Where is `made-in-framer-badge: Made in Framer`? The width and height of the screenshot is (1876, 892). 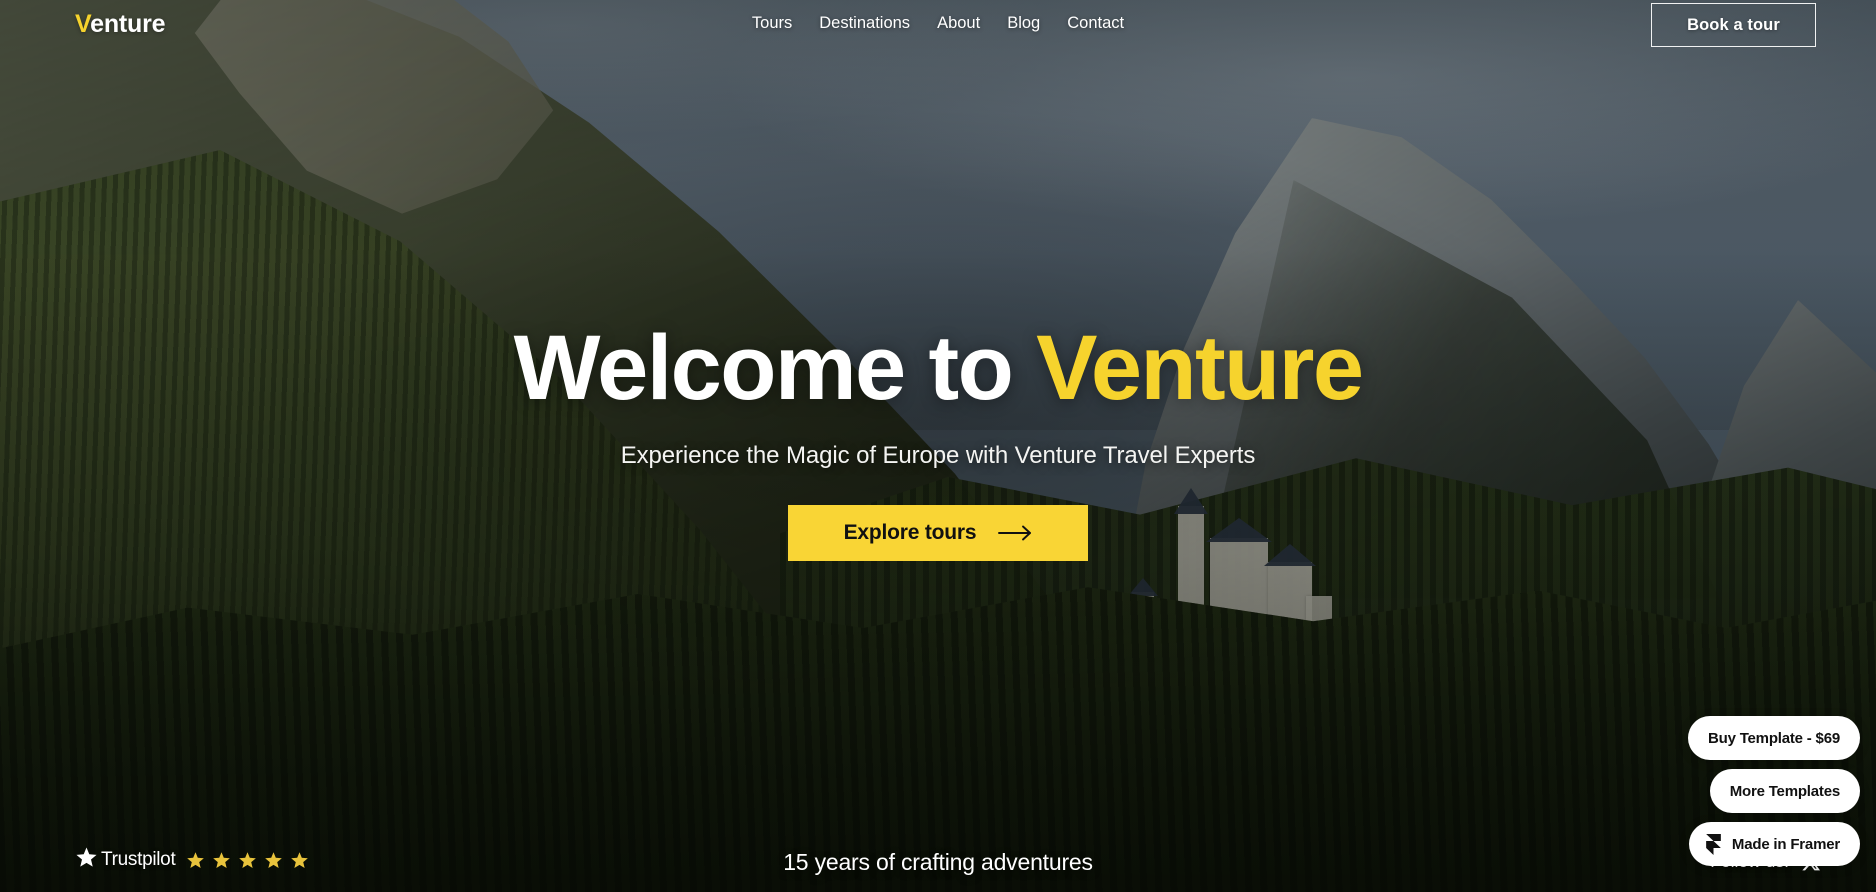
made-in-framer-badge: Made in Framer is located at coordinates (1774, 844).